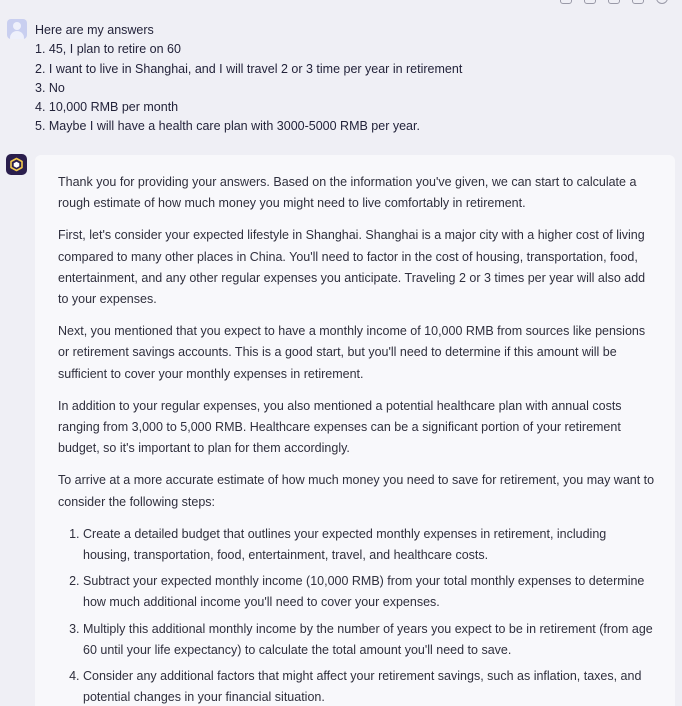 The image size is (682, 706). What do you see at coordinates (50, 87) in the screenshot?
I see `user-message-line: 3. No` at bounding box center [50, 87].